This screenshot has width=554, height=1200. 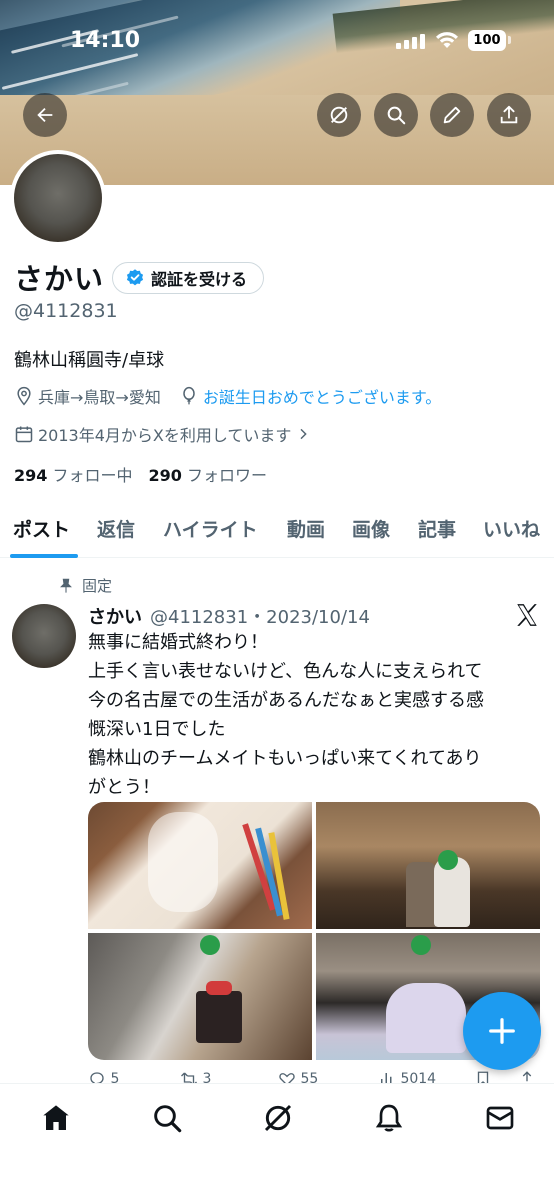 What do you see at coordinates (285, 758) in the screenshot?
I see `post-line: 鶴林山のチームメイトもいっぱい来てくれてあり` at bounding box center [285, 758].